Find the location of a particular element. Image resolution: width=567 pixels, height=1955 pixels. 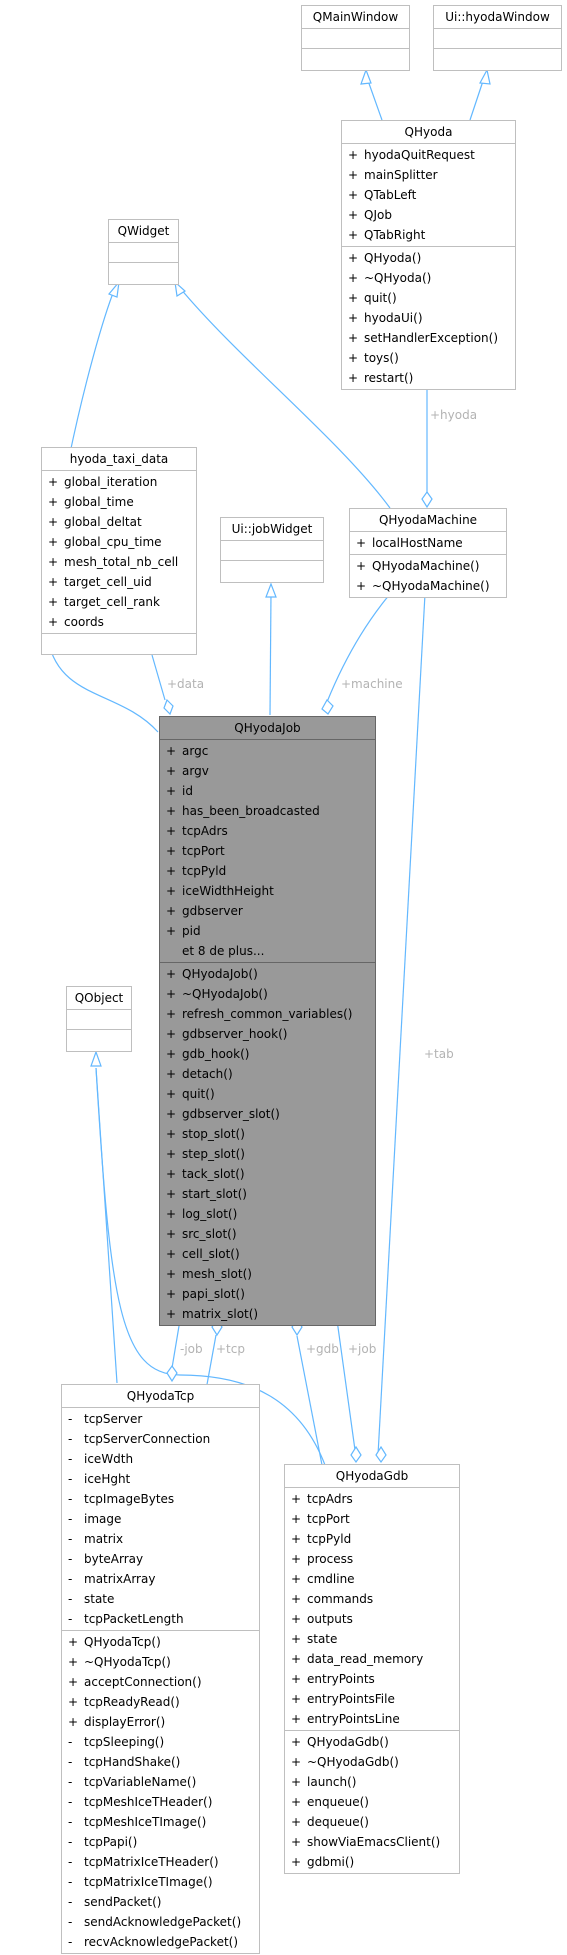

attribute-row: - state is located at coordinates (160, 1599).